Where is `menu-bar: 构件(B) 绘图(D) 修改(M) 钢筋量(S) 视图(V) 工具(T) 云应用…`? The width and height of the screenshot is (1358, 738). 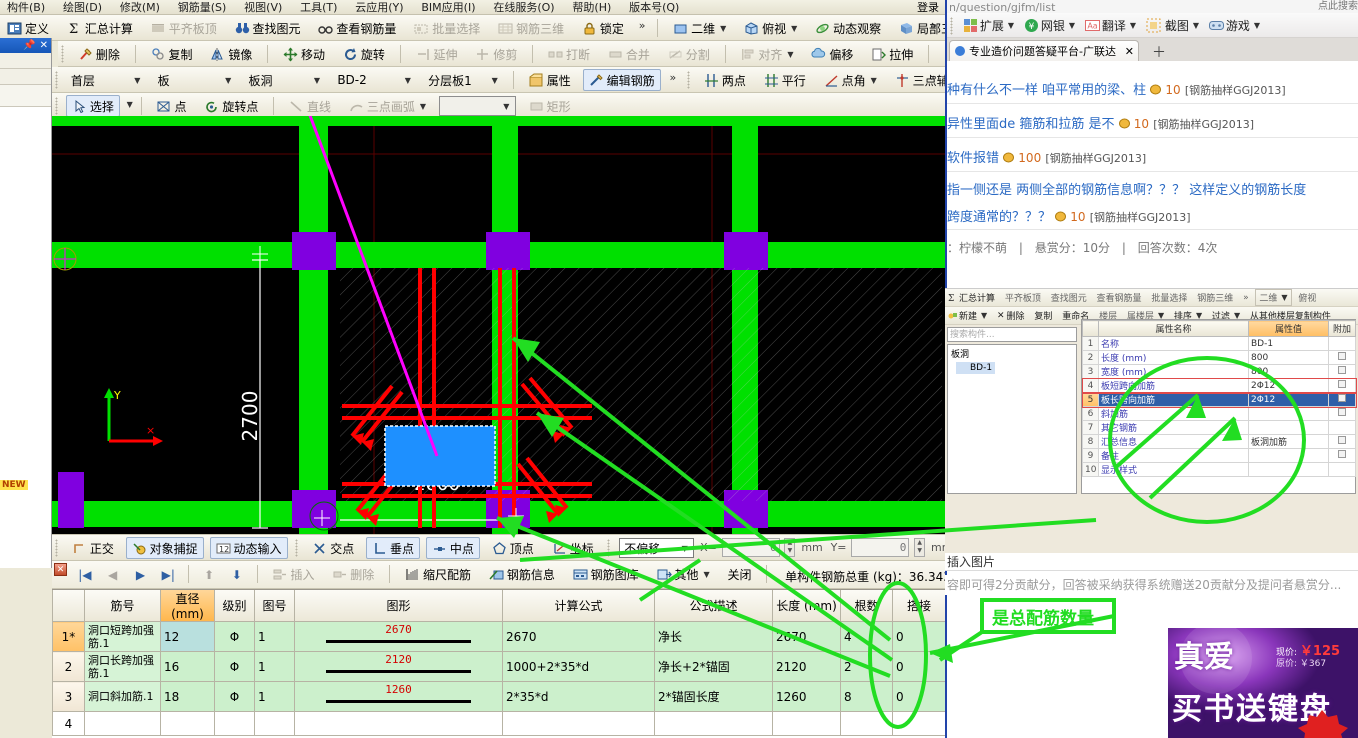 menu-bar: 构件(B) 绘图(D) 修改(M) 钢筋量(S) 视图(V) 工具(T) 云应用… is located at coordinates (472, 7).